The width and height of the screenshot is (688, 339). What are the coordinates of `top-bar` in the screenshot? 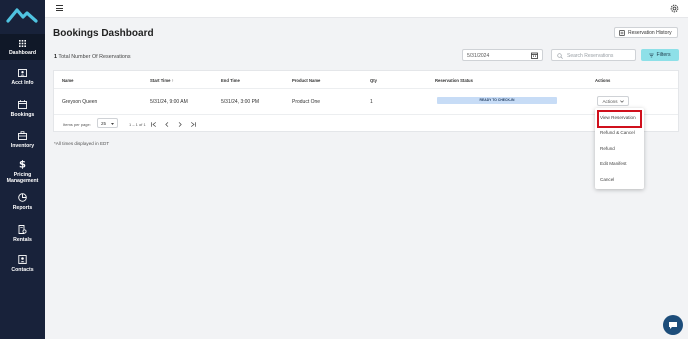 It's located at (366, 9).